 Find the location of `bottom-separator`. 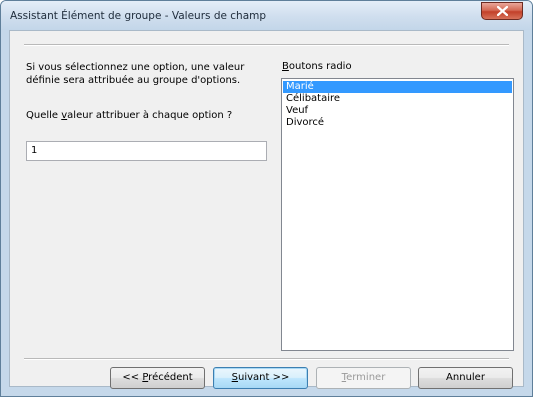

bottom-separator is located at coordinates (266, 359).